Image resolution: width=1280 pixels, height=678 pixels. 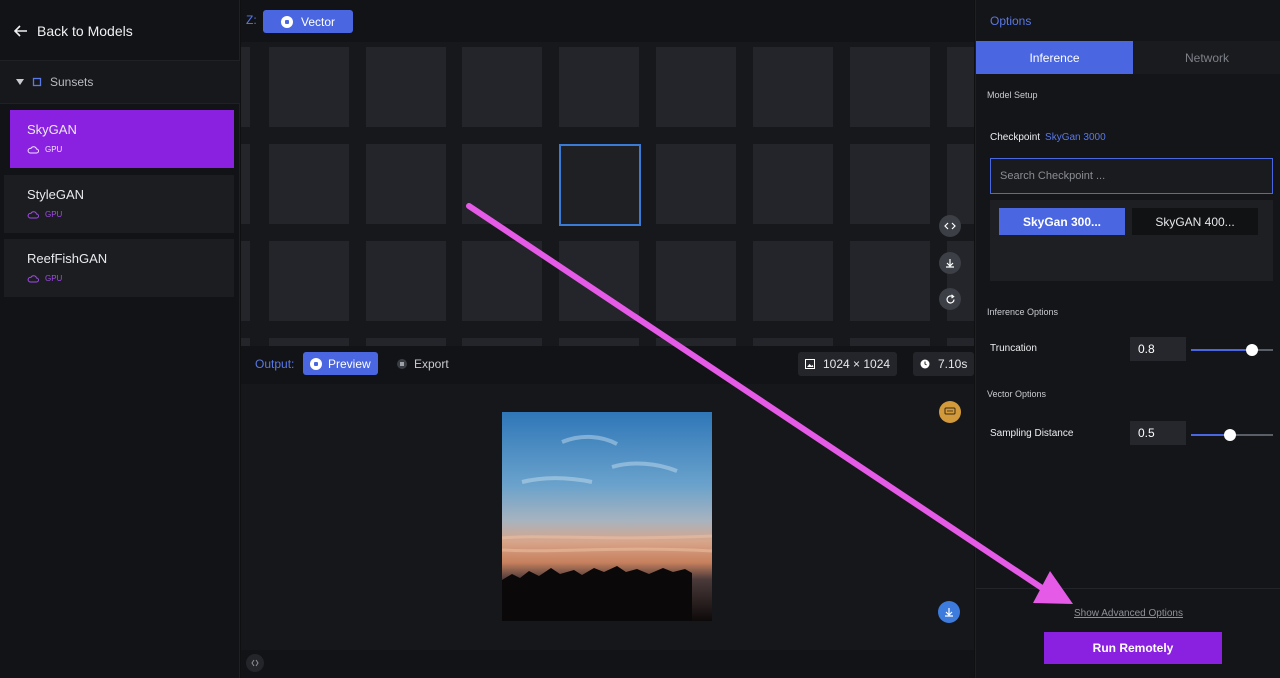 What do you see at coordinates (122, 139) in the screenshot?
I see `model-item-skygan: SkyGAN GPU` at bounding box center [122, 139].